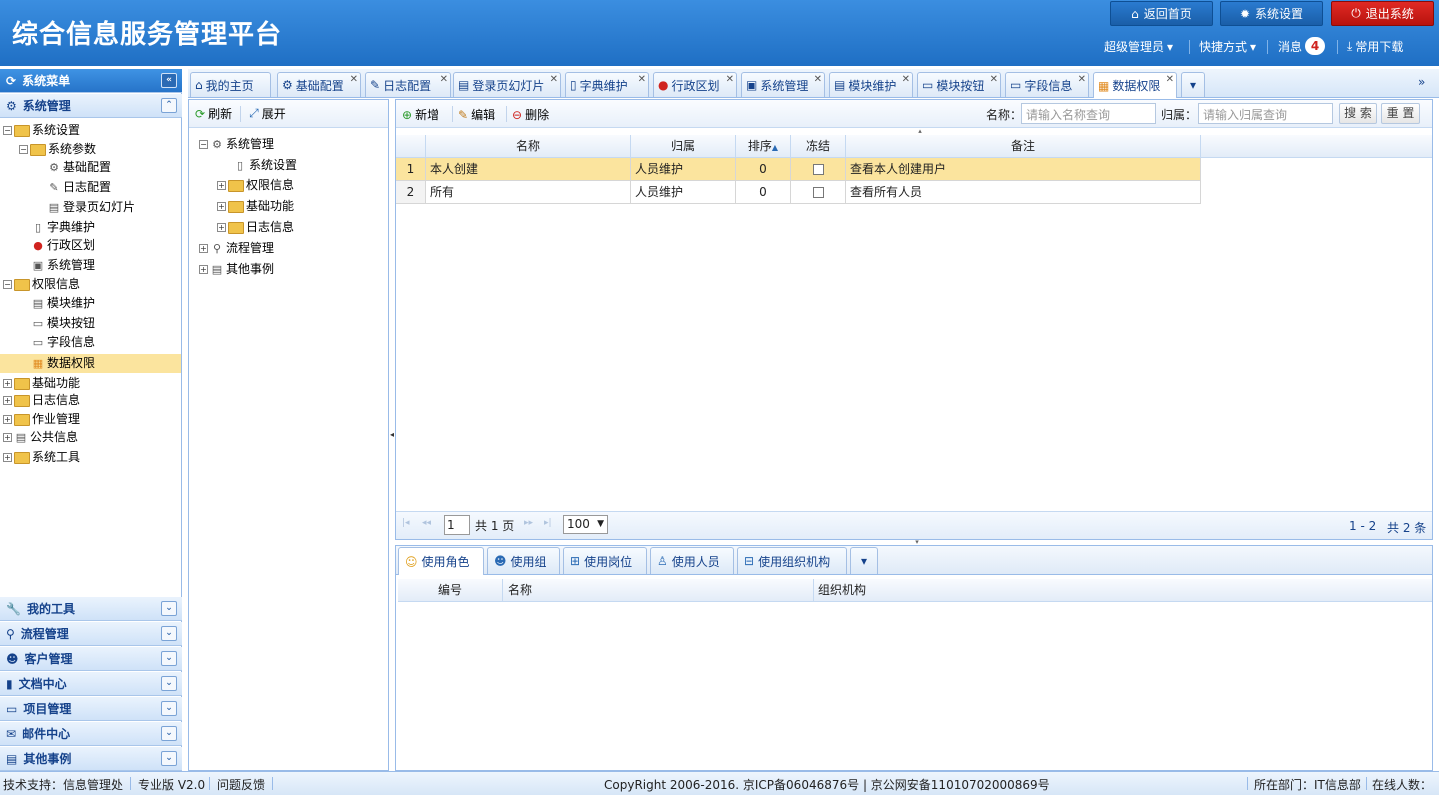  Describe the element at coordinates (79, 167) in the screenshot. I see `tree-node-basic-config: ⚙ 基础配置` at that location.